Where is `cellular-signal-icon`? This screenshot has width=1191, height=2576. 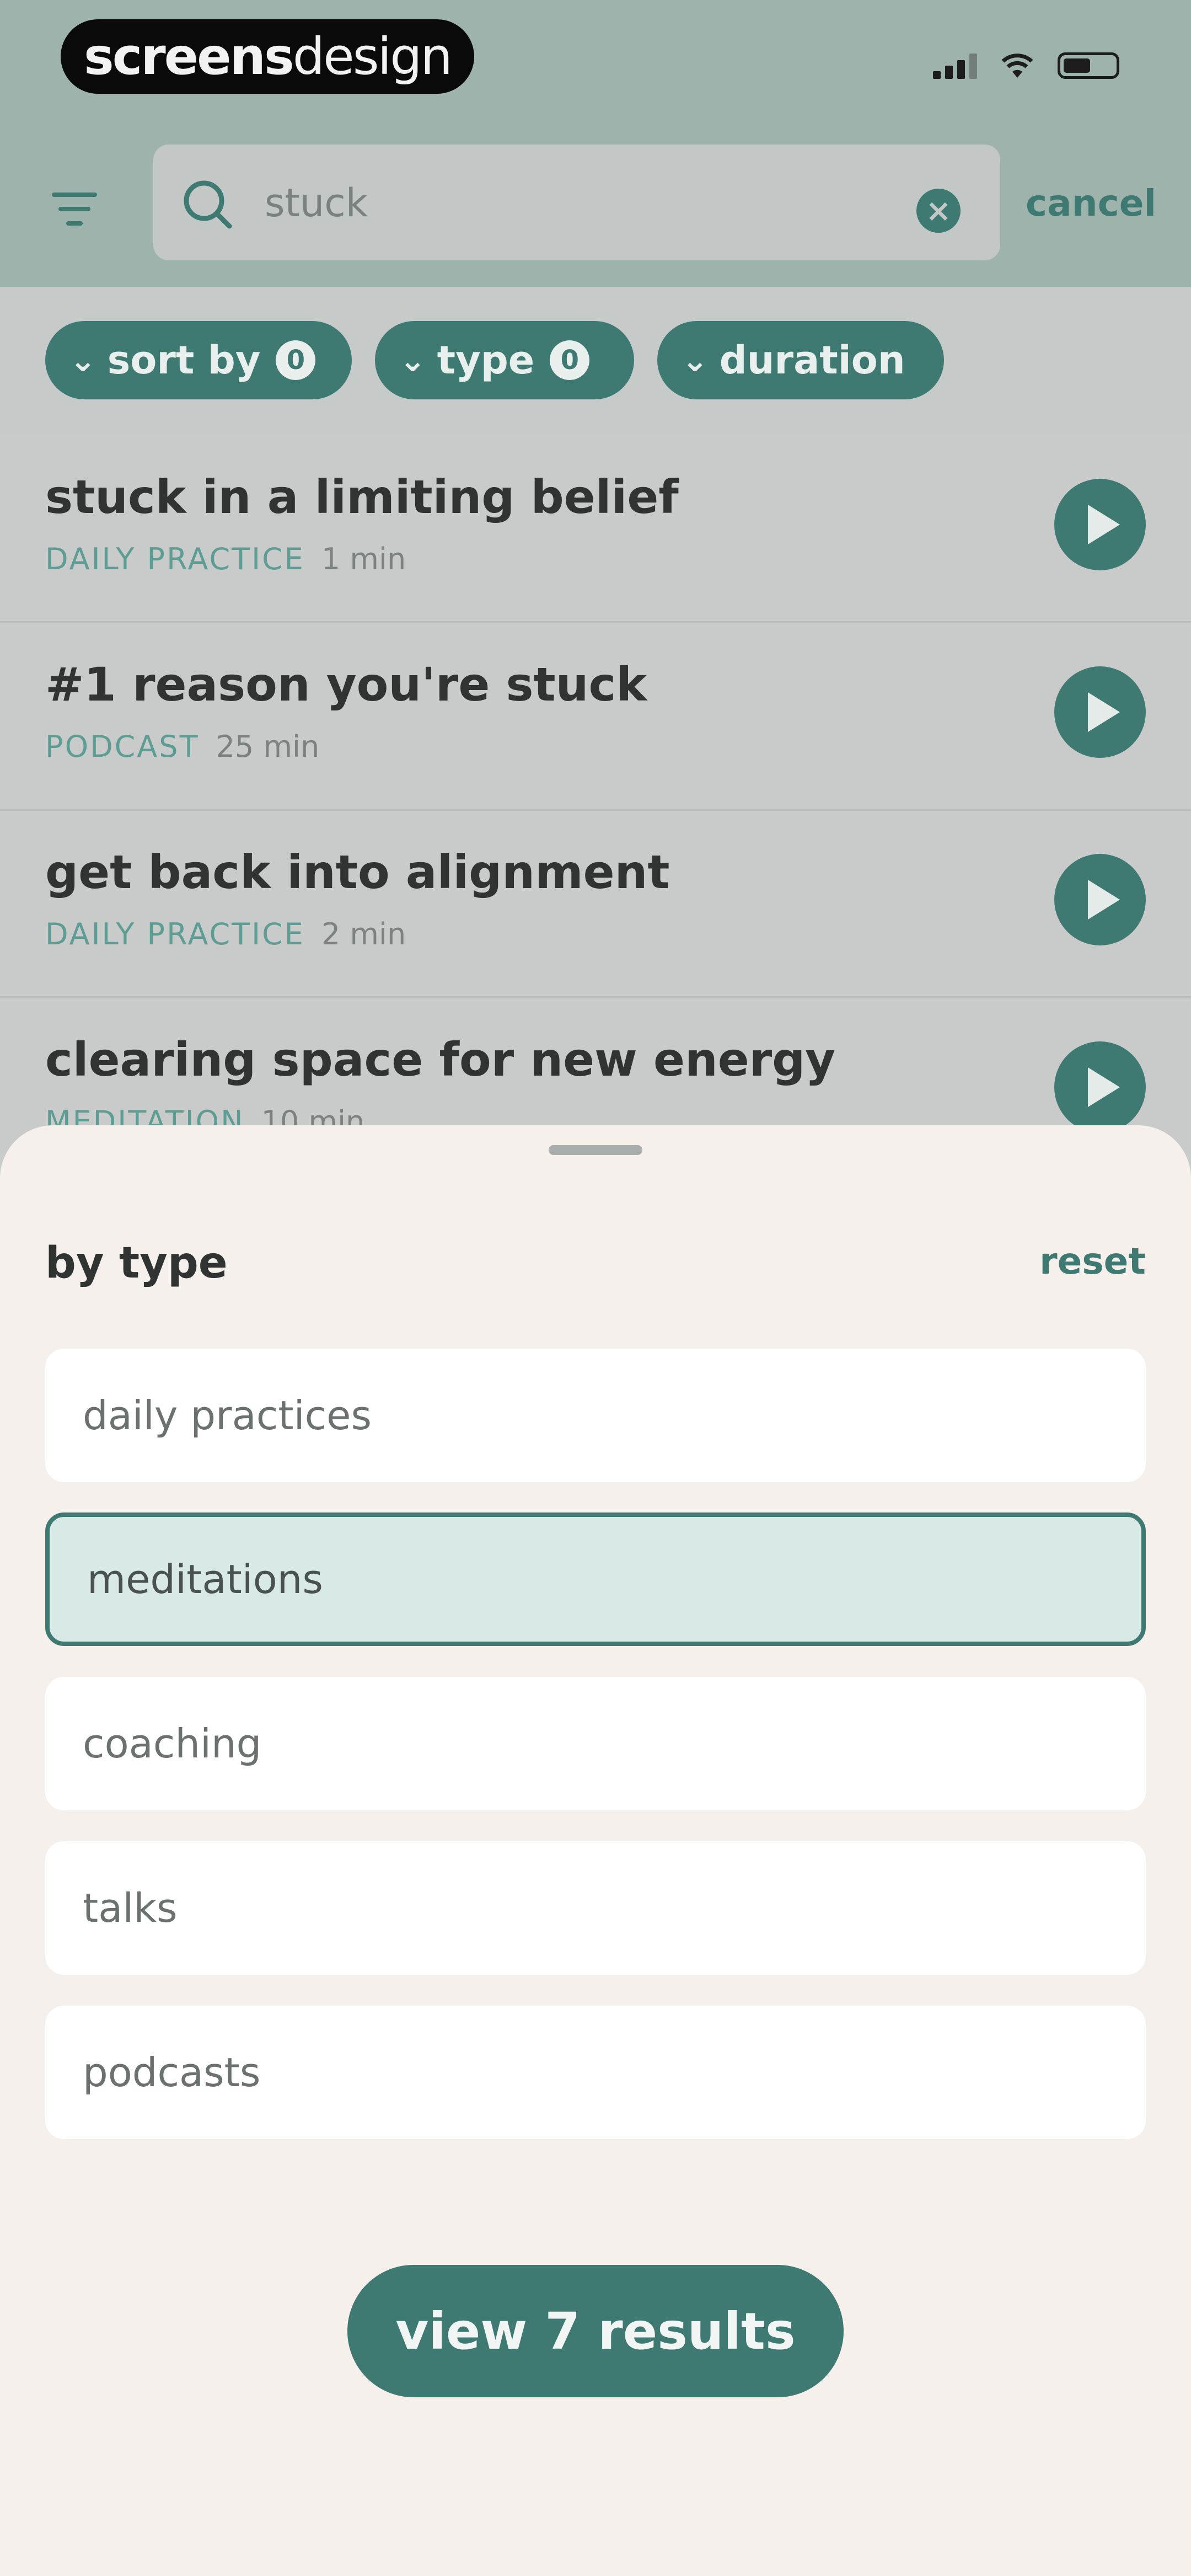 cellular-signal-icon is located at coordinates (955, 66).